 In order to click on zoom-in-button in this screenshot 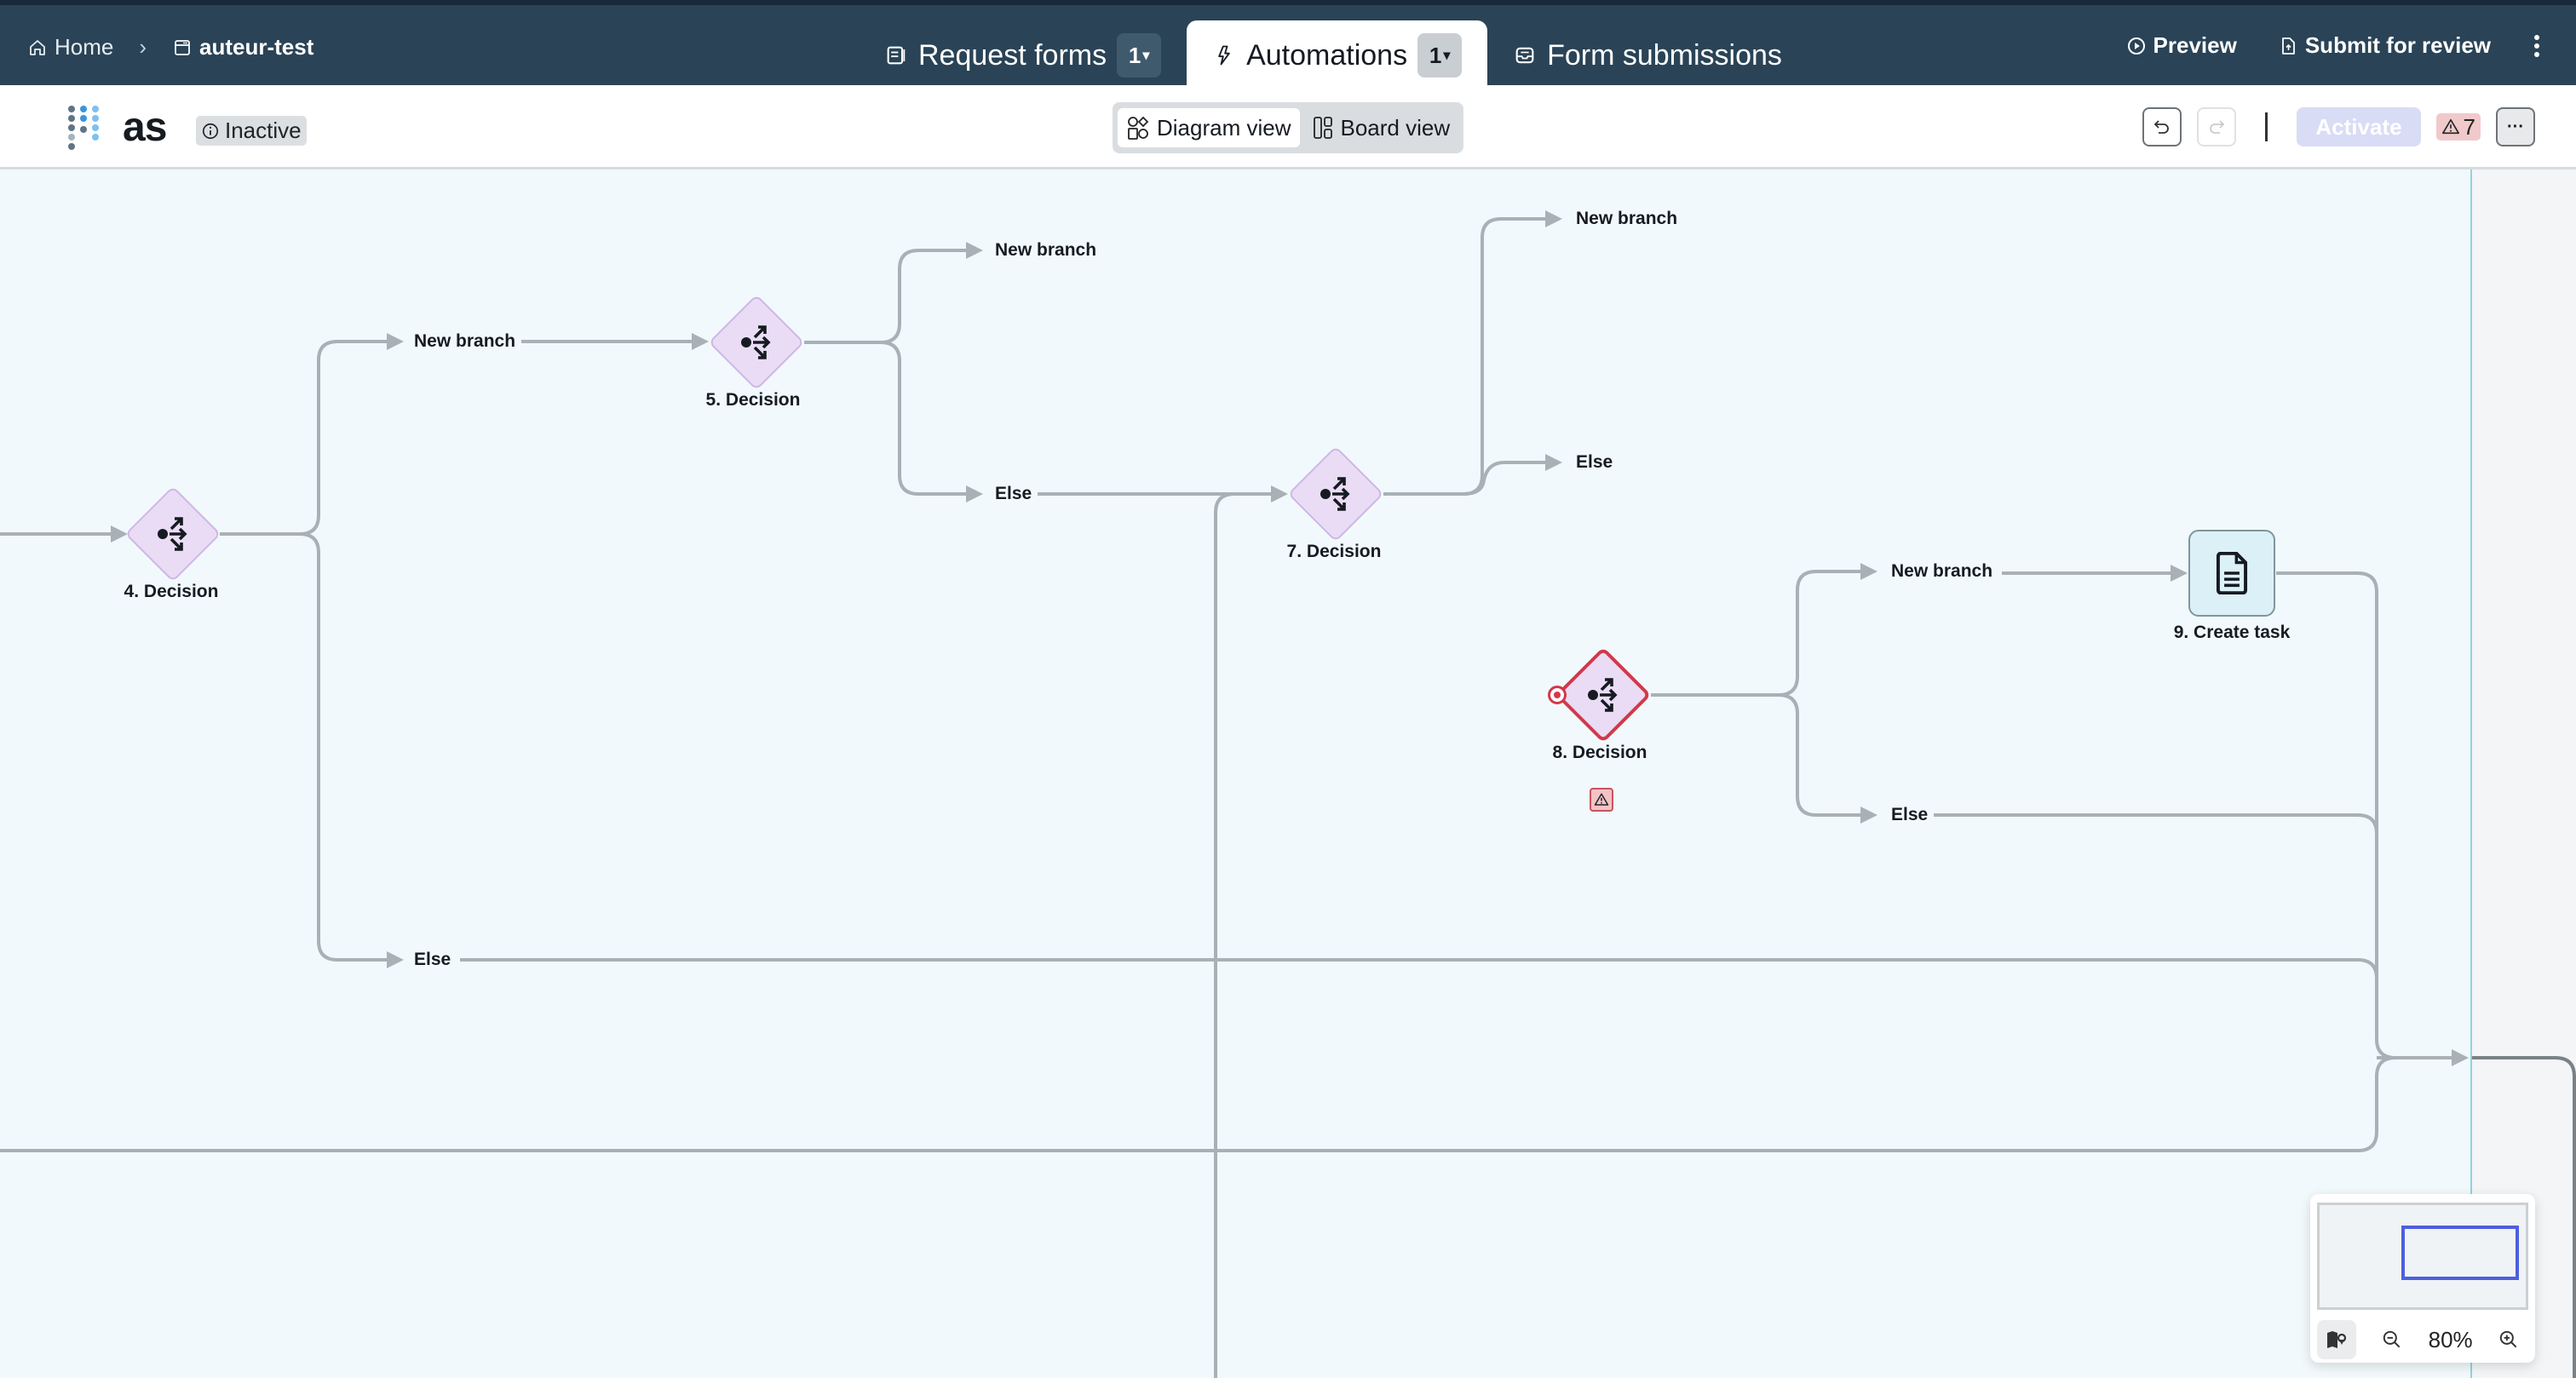, I will do `click(2508, 1340)`.